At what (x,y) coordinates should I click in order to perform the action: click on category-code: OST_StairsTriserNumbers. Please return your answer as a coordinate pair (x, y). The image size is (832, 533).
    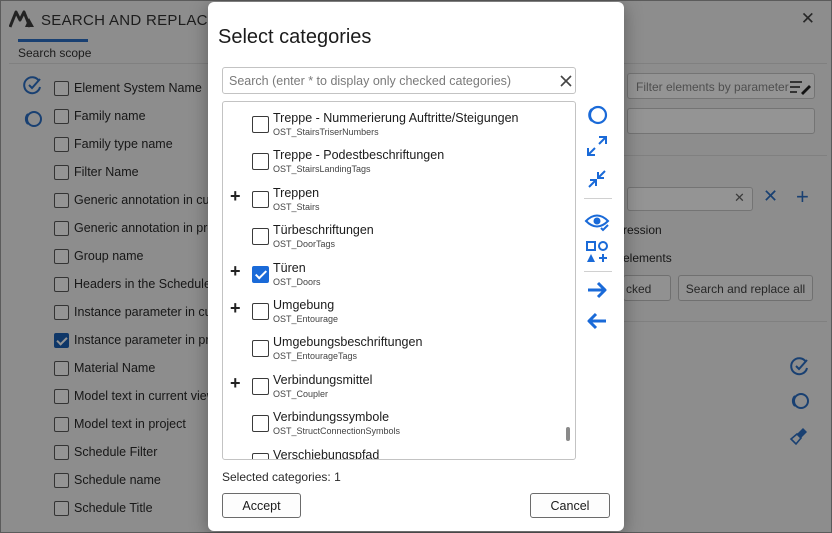
    Looking at the image, I should click on (326, 132).